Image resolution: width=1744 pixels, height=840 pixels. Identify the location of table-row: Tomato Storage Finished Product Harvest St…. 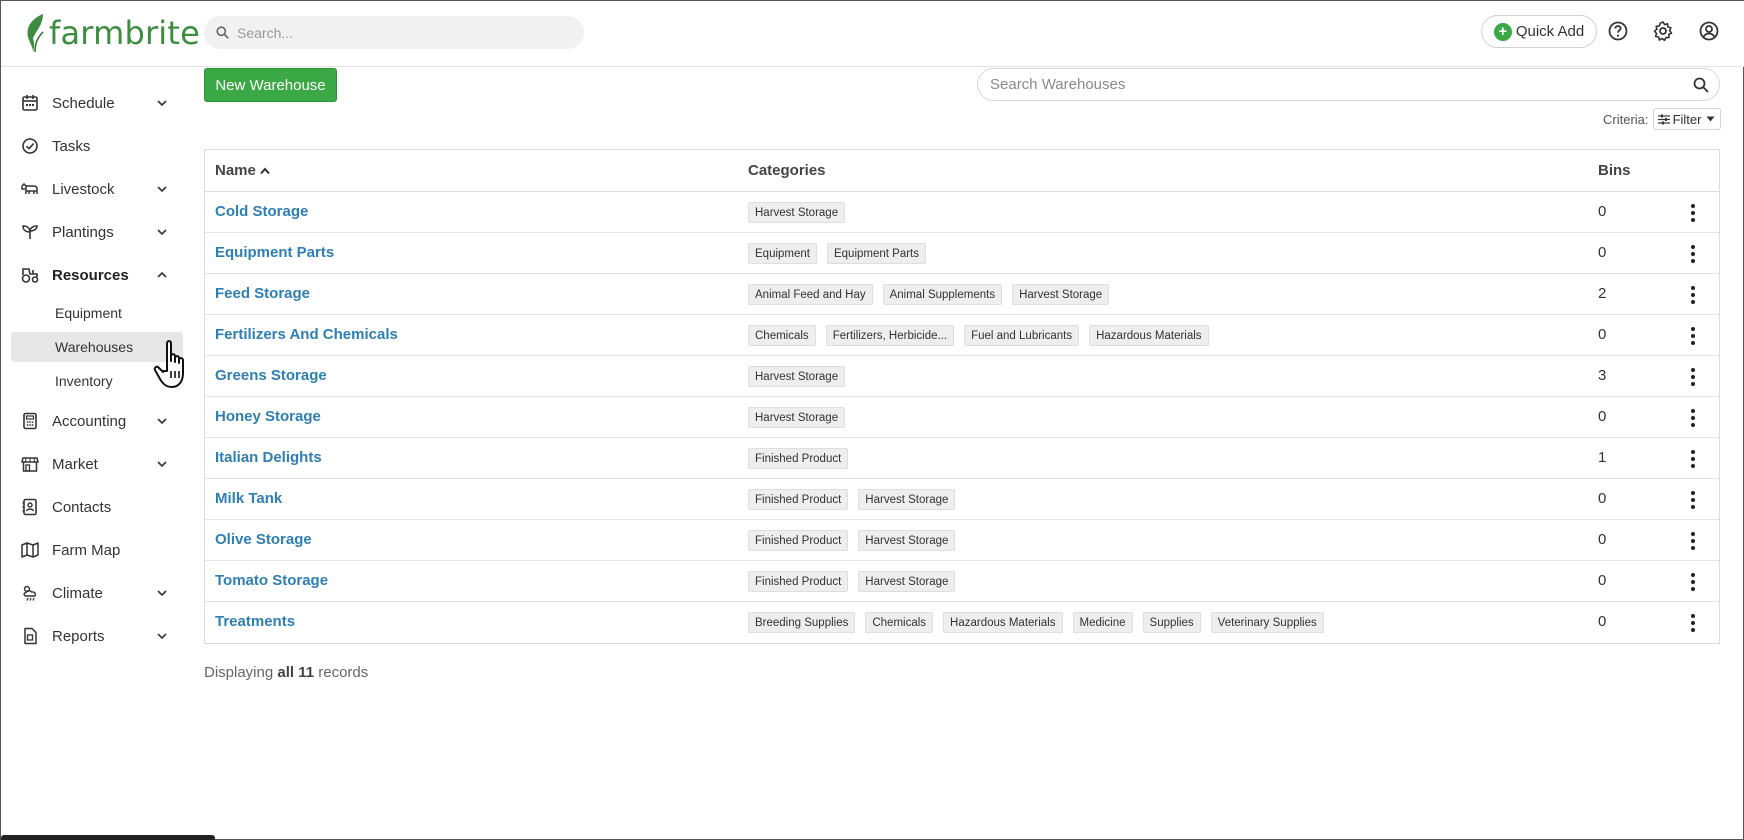
(962, 581).